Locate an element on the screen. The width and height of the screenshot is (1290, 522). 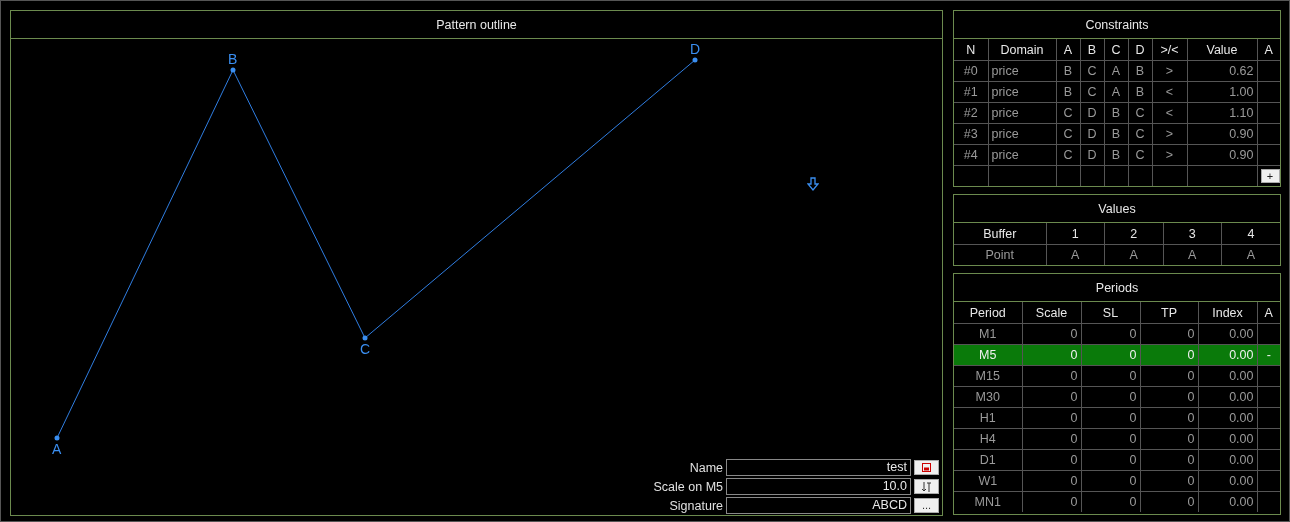
column-header: Domain is located at coordinates (1022, 50).